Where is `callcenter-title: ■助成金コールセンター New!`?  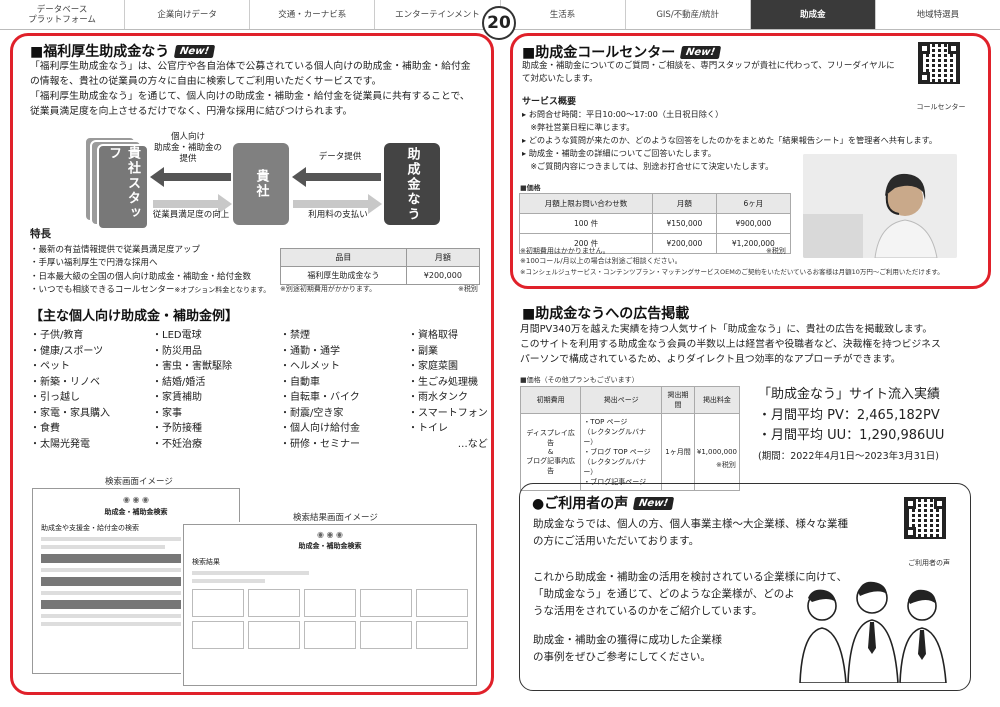
callcenter-title: ■助成金コールセンター New! is located at coordinates (622, 52).